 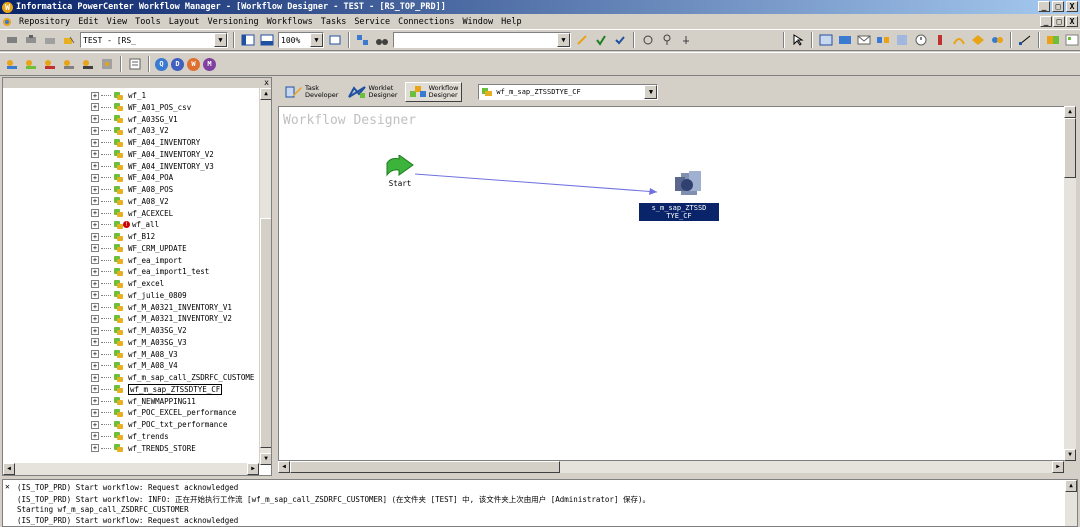 I want to click on tree-item: + wf_M_A0321_INVENTORY_V2, so click(x=161, y=318).